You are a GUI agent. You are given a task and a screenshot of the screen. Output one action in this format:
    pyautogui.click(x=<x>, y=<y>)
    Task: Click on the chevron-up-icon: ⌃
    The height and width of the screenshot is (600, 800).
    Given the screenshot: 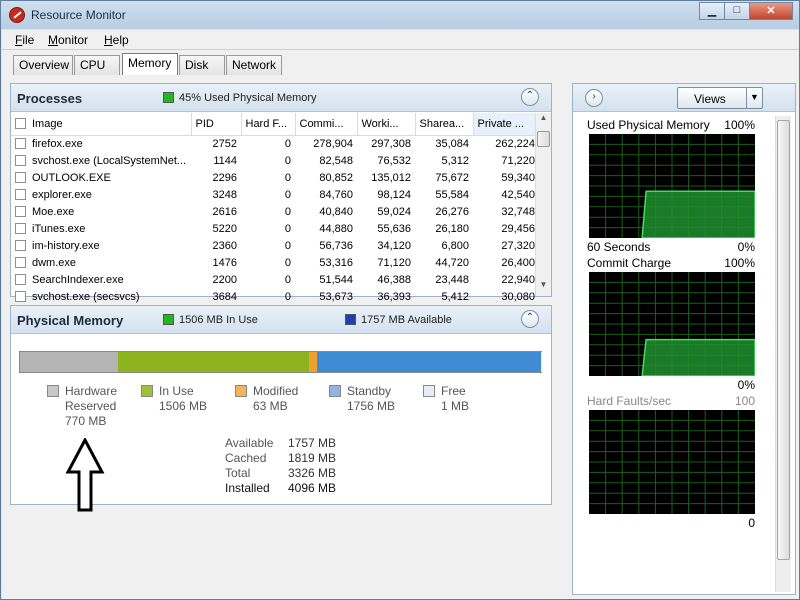 What is the action you would take?
    pyautogui.click(x=530, y=95)
    